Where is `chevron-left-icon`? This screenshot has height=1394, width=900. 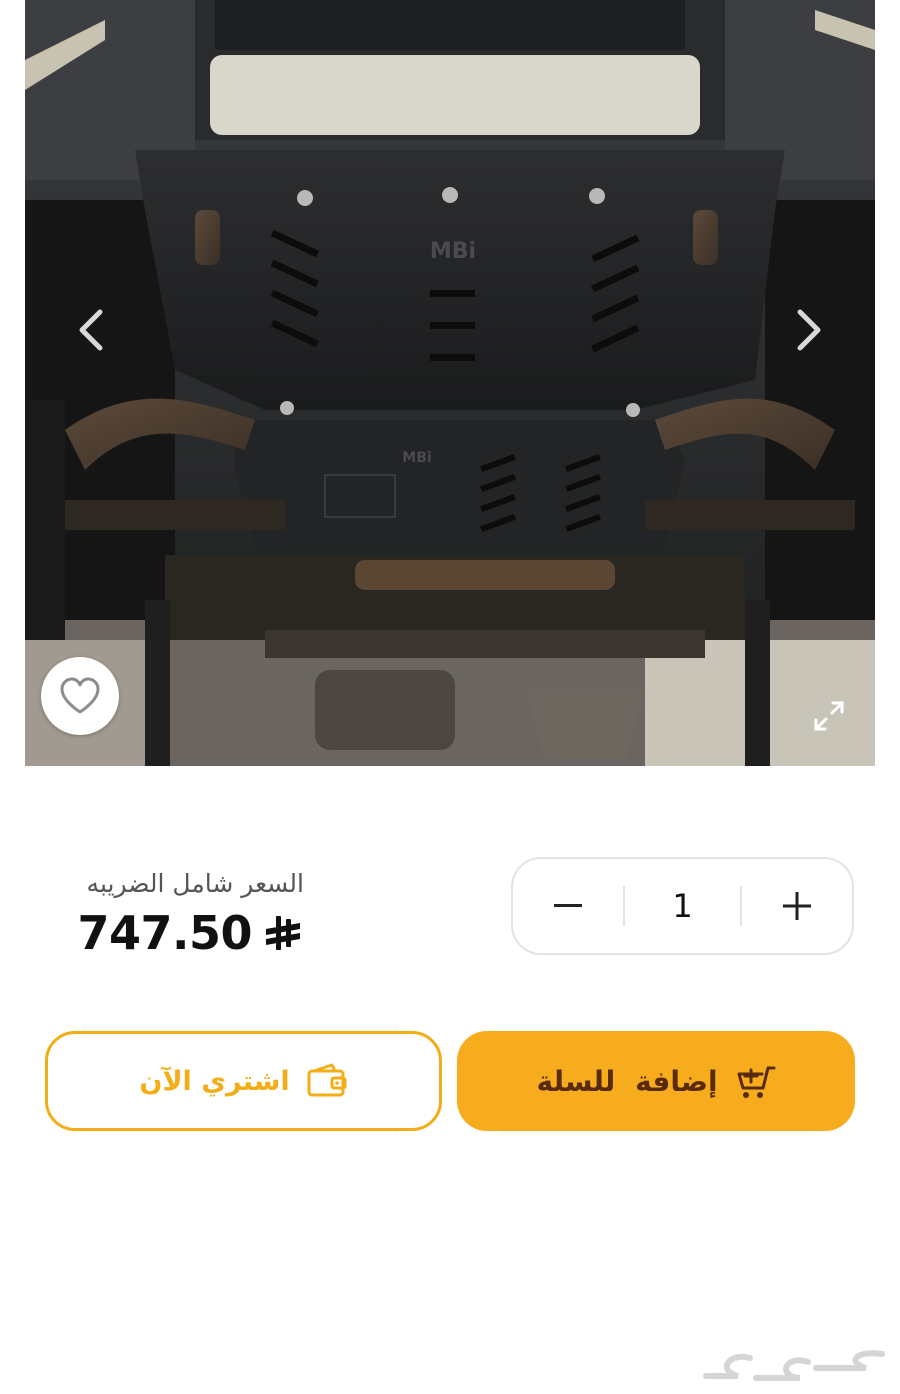 chevron-left-icon is located at coordinates (91, 330).